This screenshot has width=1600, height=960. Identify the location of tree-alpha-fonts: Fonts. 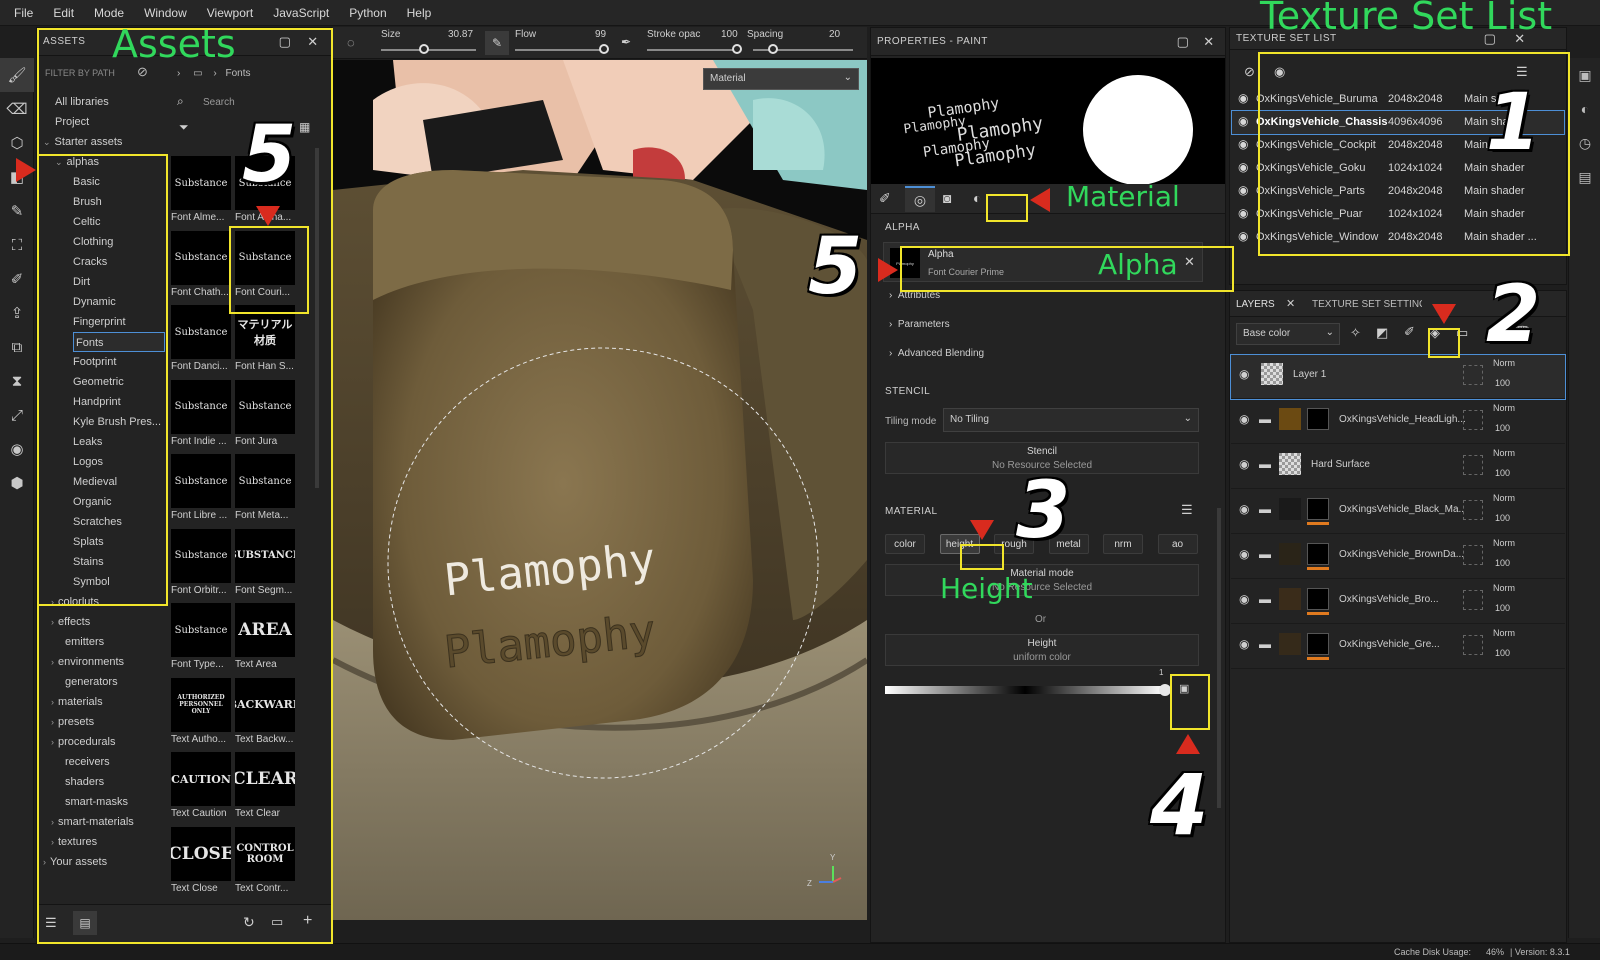
(119, 342).